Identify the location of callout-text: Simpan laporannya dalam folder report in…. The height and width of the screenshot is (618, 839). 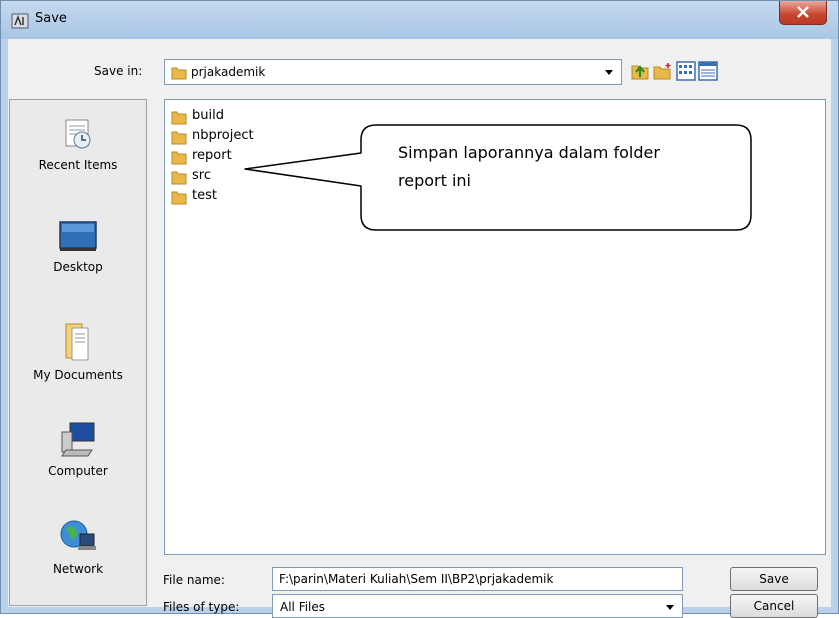
(568, 167).